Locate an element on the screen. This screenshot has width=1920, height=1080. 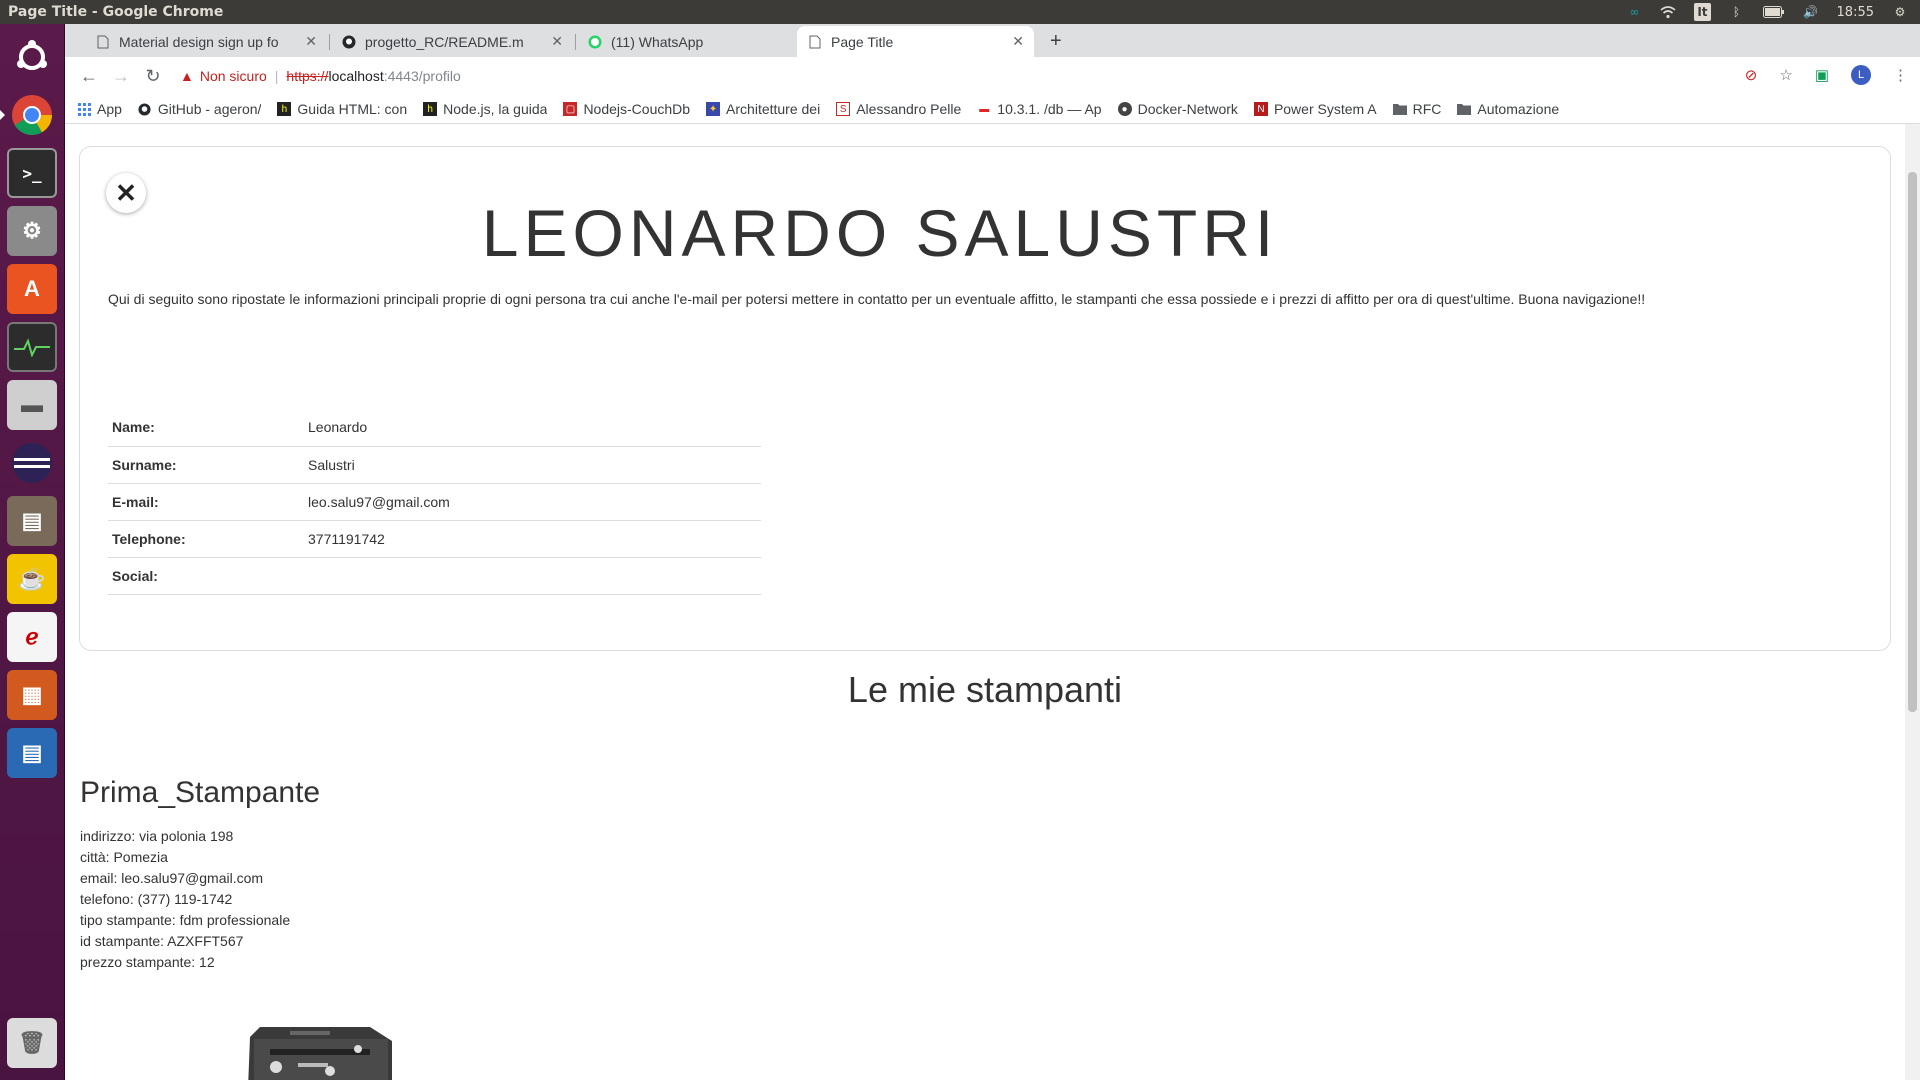
profile-avatar: L is located at coordinates (1861, 75).